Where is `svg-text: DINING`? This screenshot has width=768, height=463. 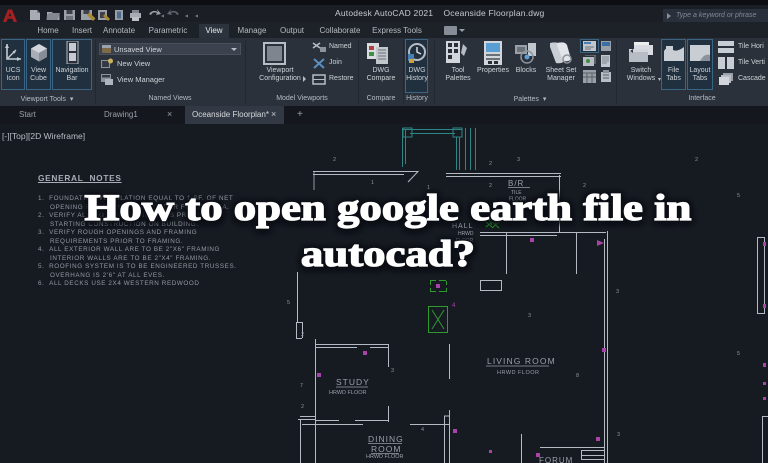
svg-text: DINING is located at coordinates (386, 439).